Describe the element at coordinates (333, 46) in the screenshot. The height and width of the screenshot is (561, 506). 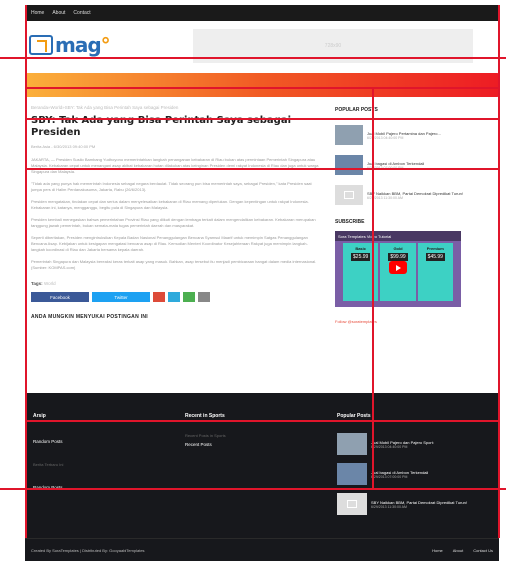
I see `ad-size-label: 728x90` at that location.